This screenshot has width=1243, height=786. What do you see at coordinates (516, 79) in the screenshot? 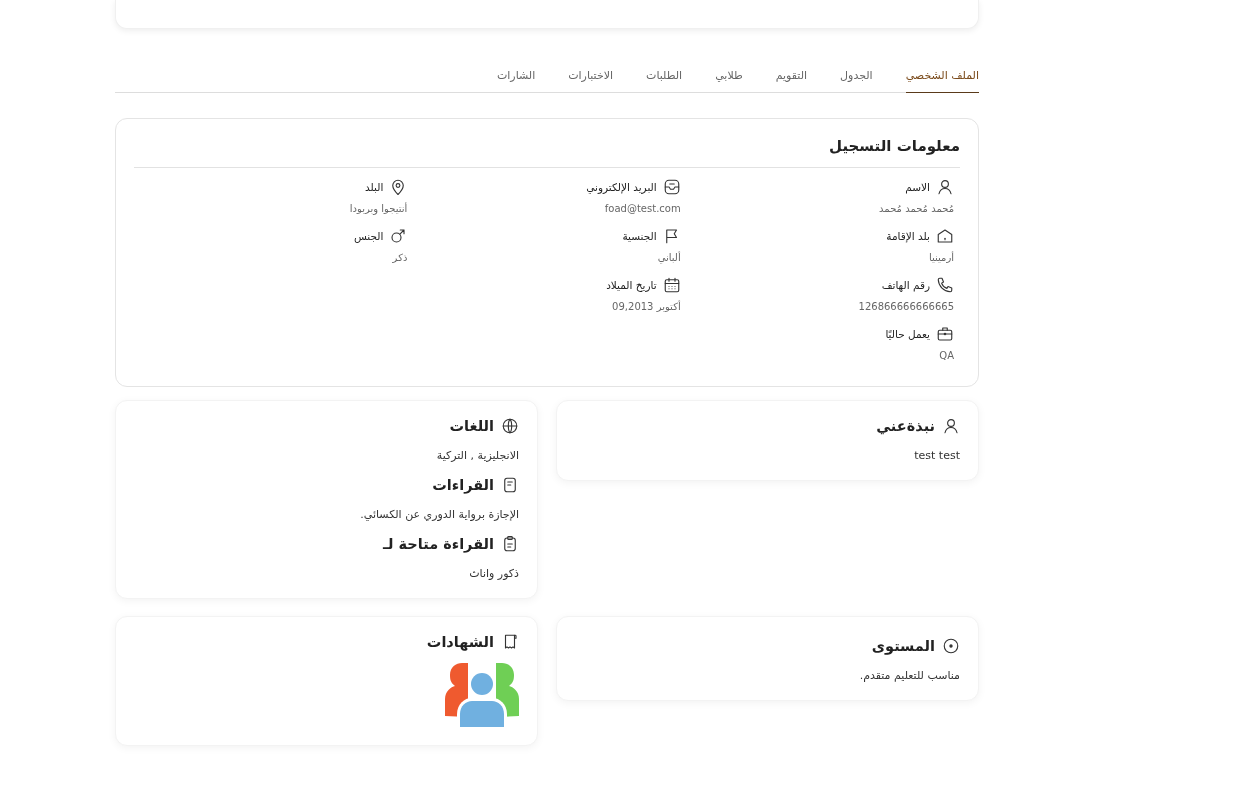
I see `profile-tab: الشارات` at bounding box center [516, 79].